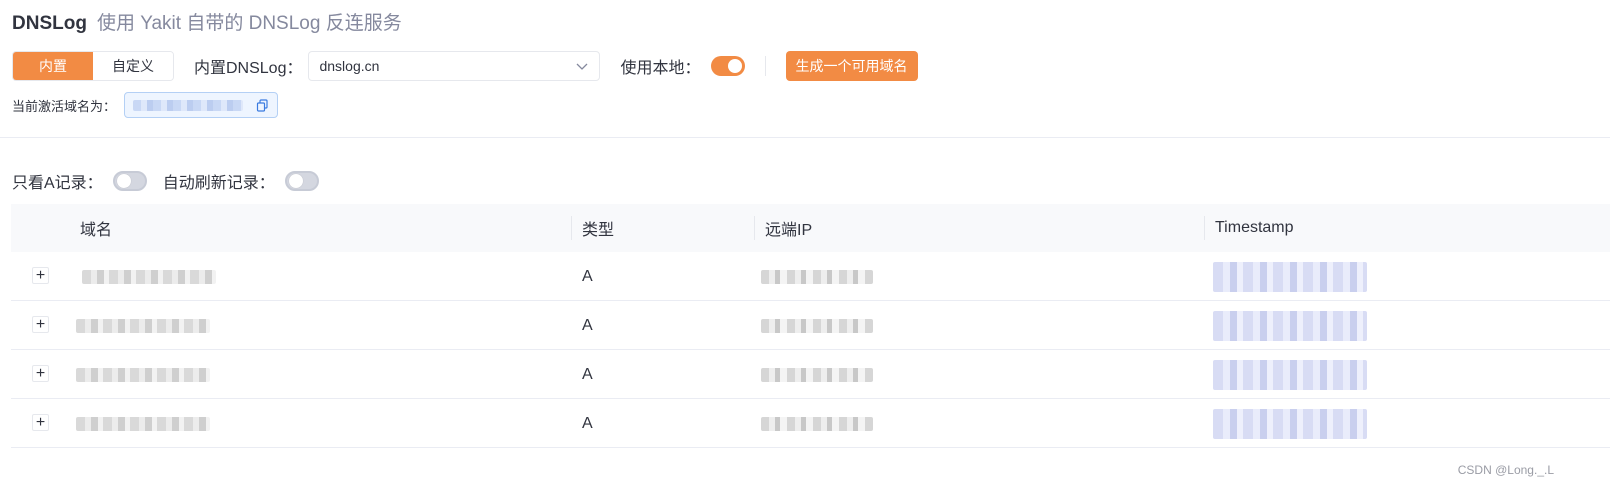  I want to click on chevron-down-icon, so click(582, 66).